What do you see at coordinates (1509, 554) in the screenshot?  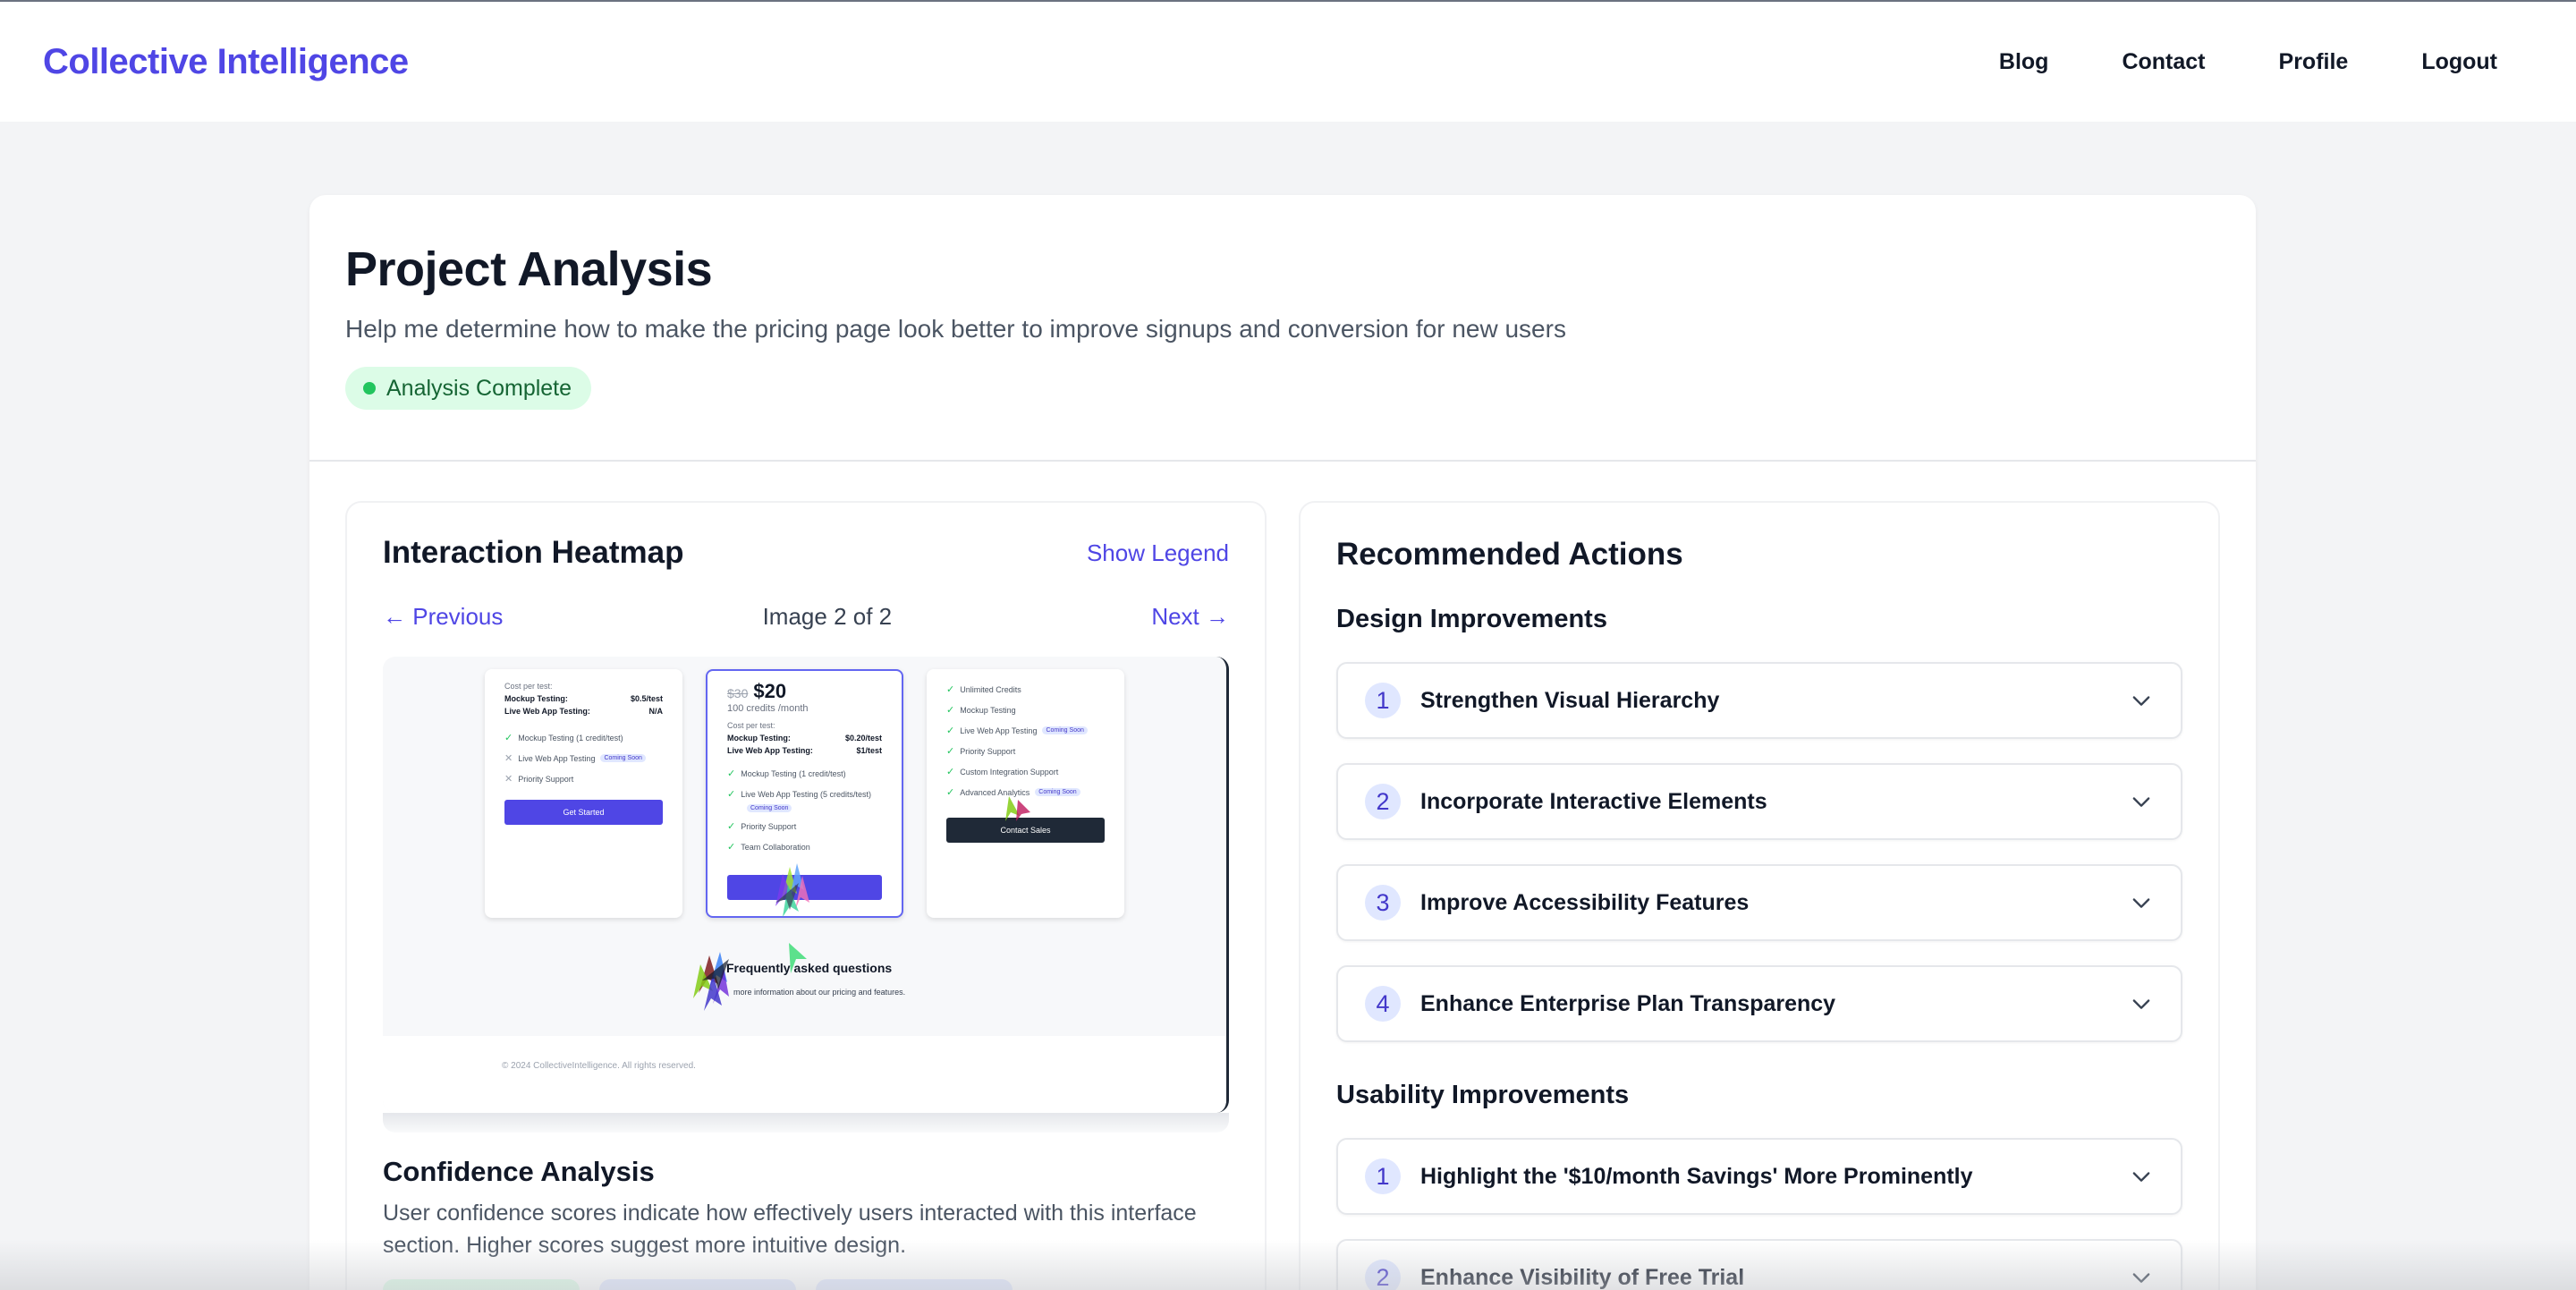 I see `recommendations-title: Recommended Actions` at bounding box center [1509, 554].